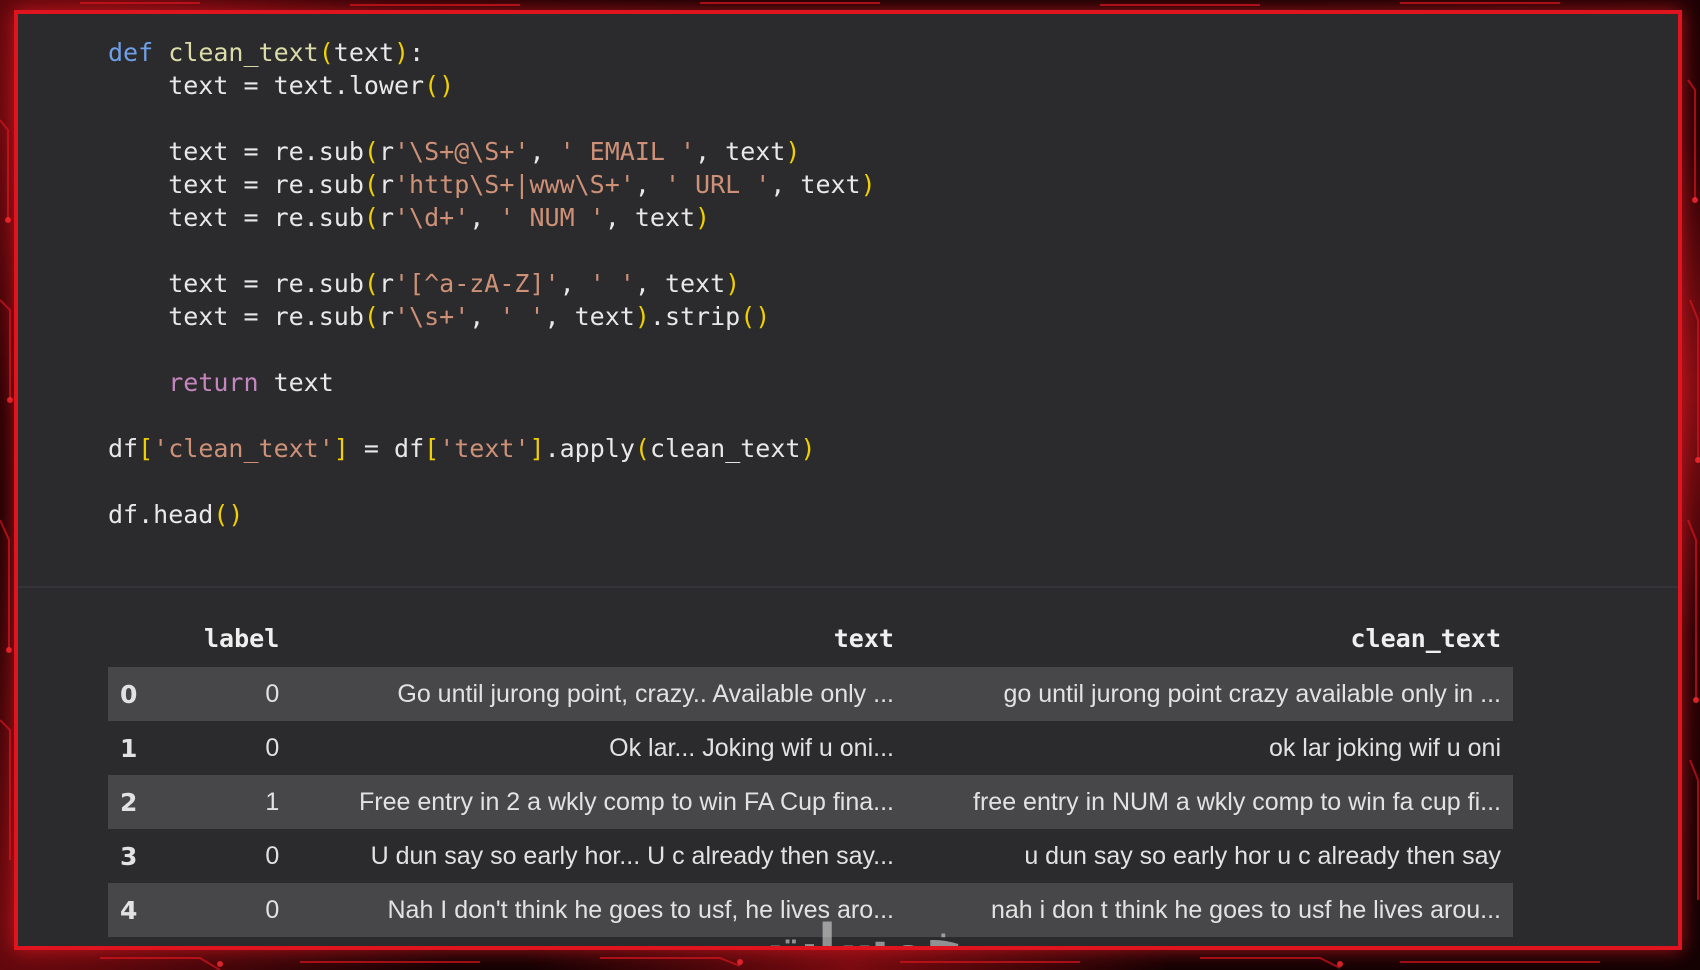 This screenshot has height=970, width=1700. What do you see at coordinates (150, 638) in the screenshot?
I see `column-header-index` at bounding box center [150, 638].